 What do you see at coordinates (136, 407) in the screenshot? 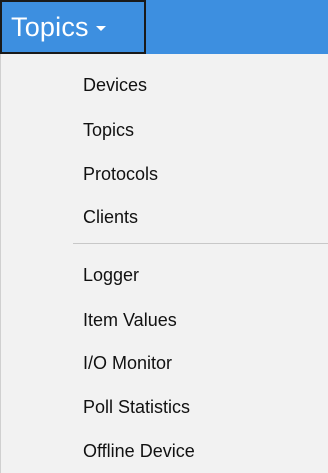
I see `menu-item-poll-statistics: Poll Statistics` at bounding box center [136, 407].